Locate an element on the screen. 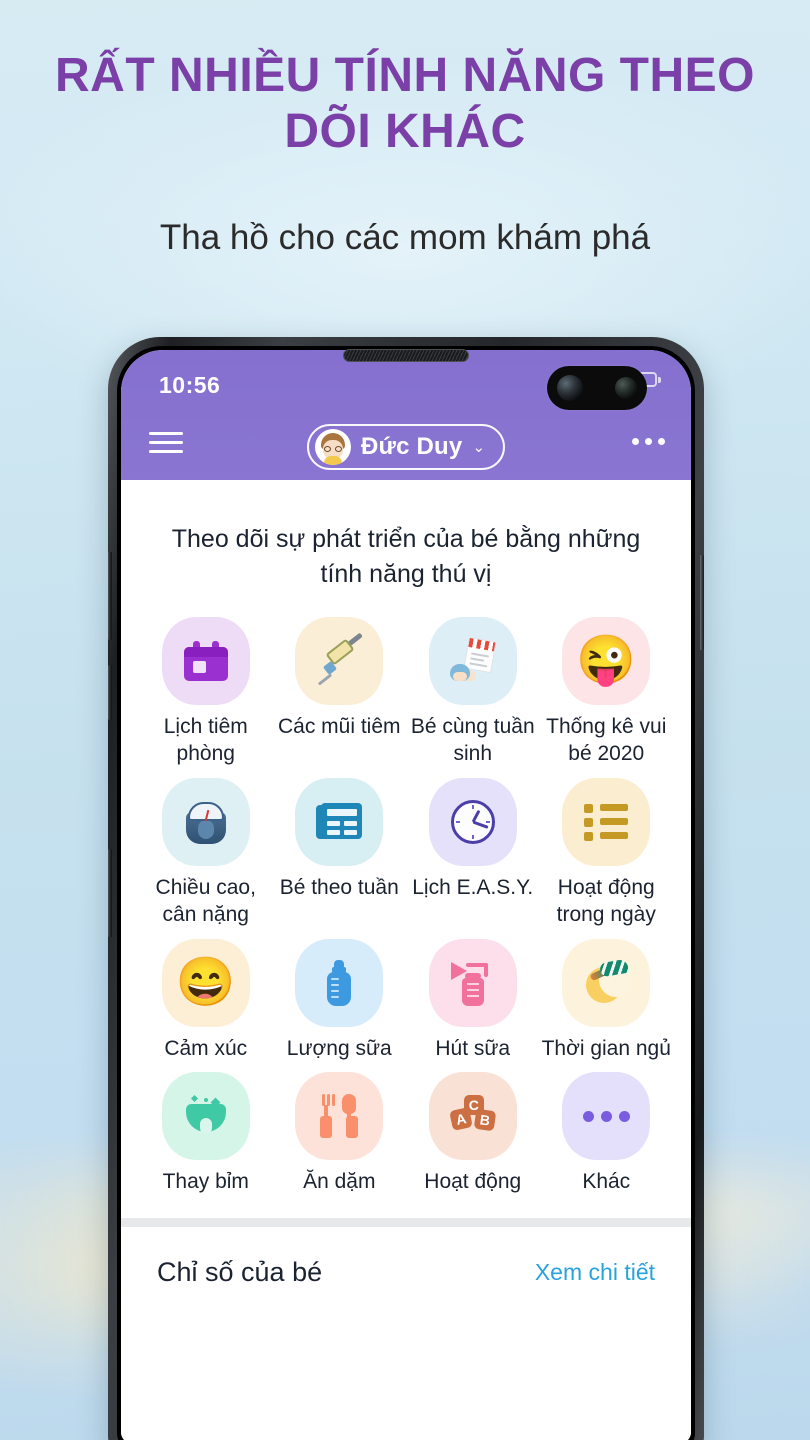 The height and width of the screenshot is (1440, 810). camera-lens-primary-icon is located at coordinates (570, 388).